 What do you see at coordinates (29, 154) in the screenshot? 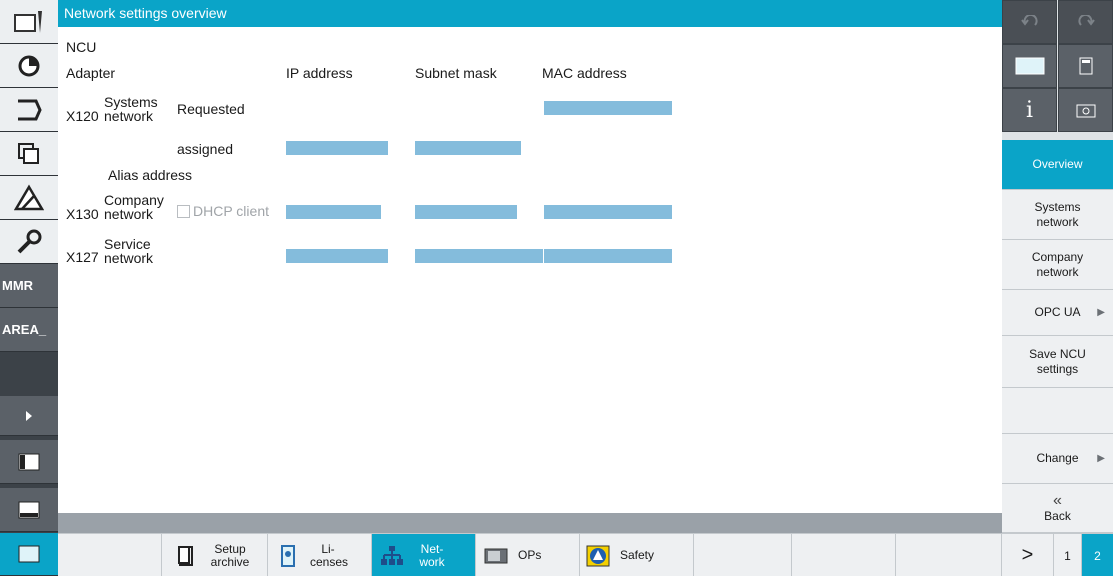
I see `program-manager-icon` at bounding box center [29, 154].